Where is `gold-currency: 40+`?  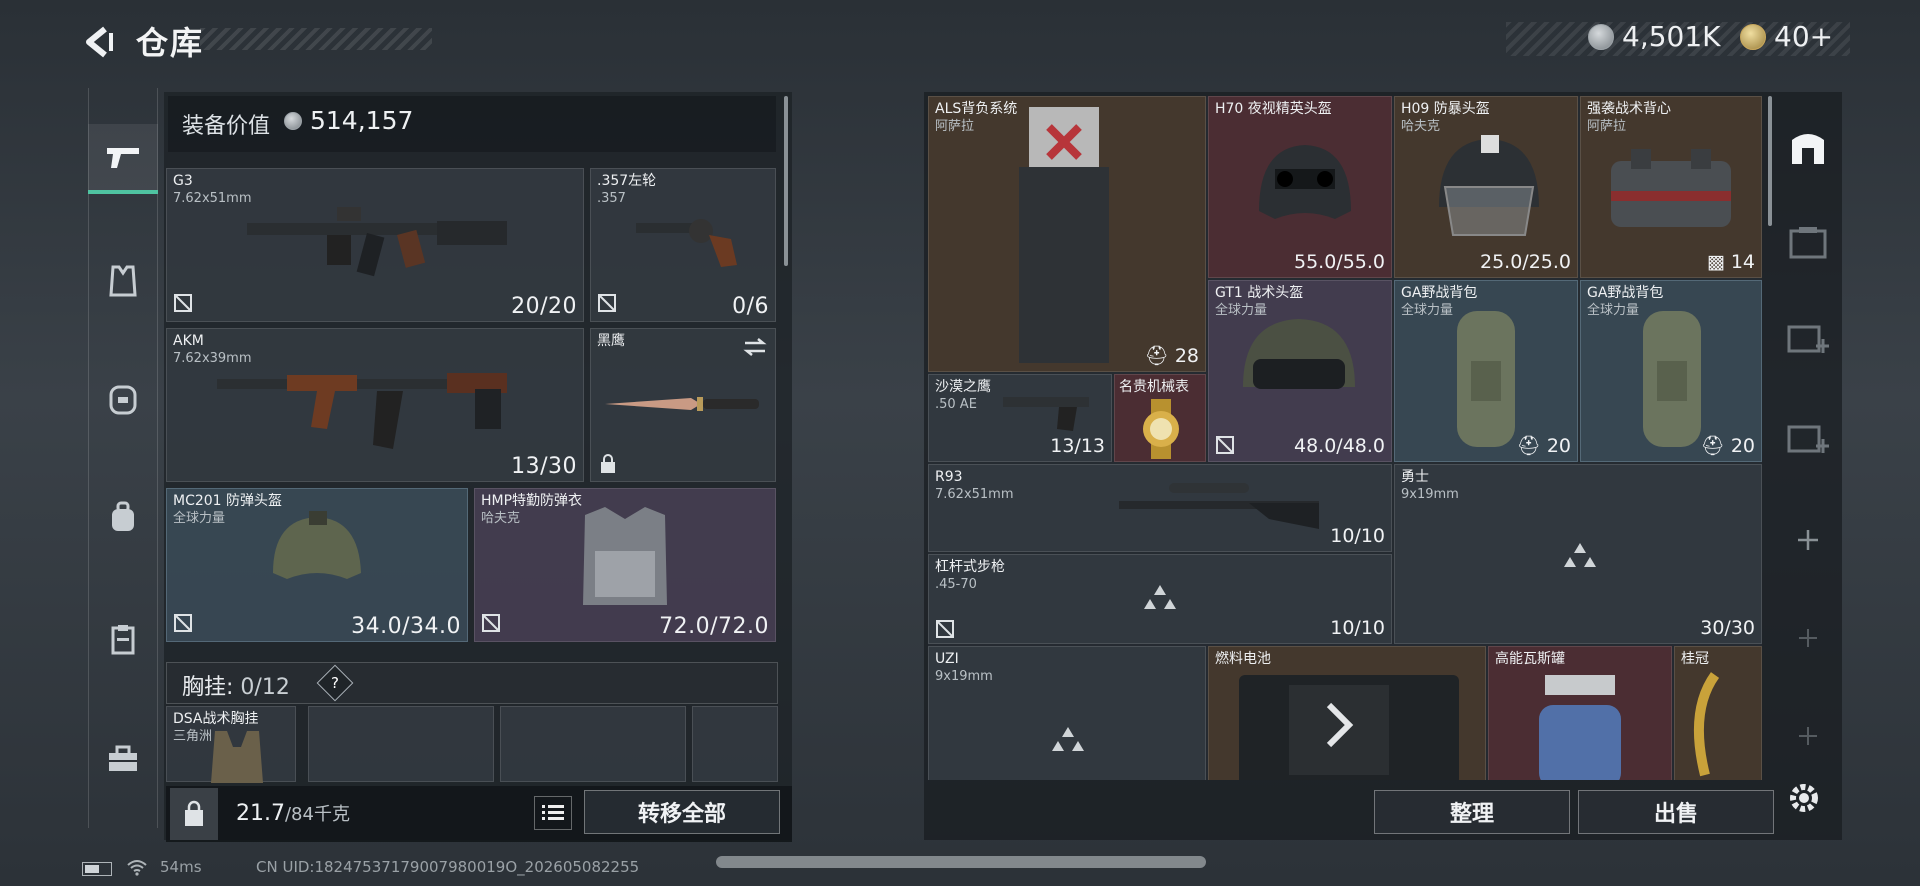 gold-currency: 40+ is located at coordinates (1786, 36).